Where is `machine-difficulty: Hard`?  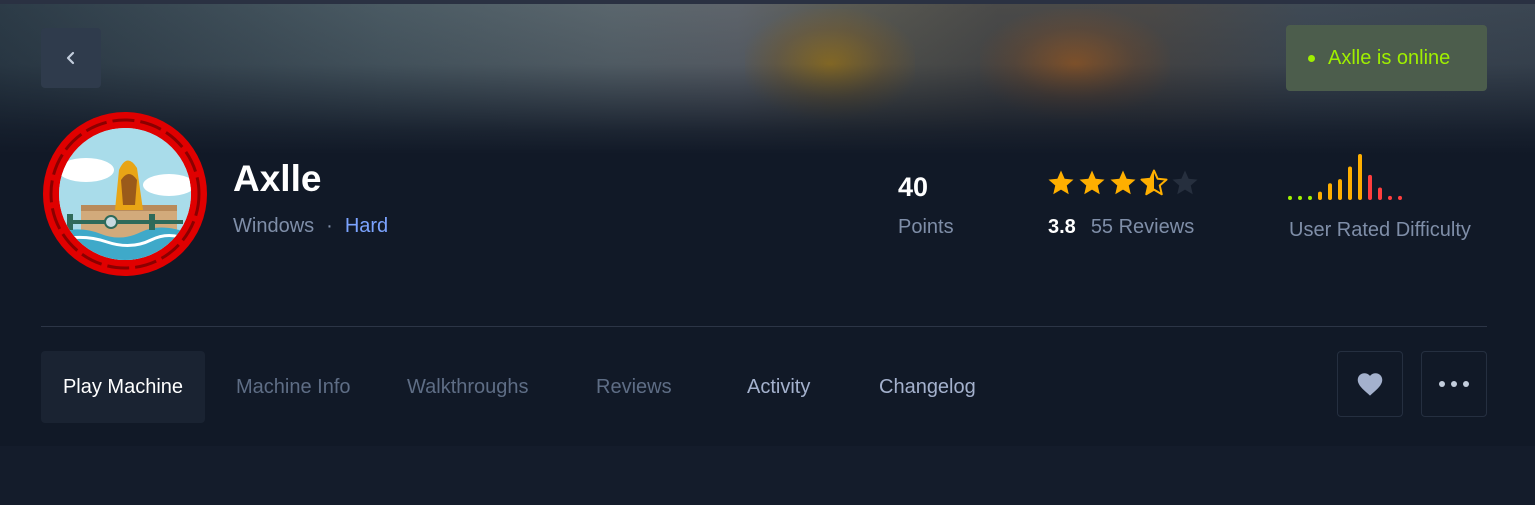
machine-difficulty: Hard is located at coordinates (366, 226).